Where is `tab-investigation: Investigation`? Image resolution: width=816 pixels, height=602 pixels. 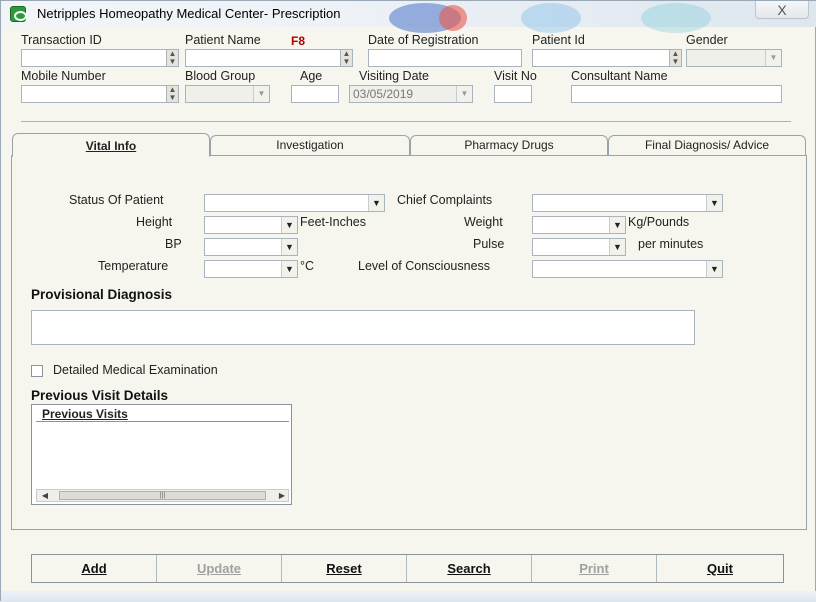 tab-investigation: Investigation is located at coordinates (310, 145).